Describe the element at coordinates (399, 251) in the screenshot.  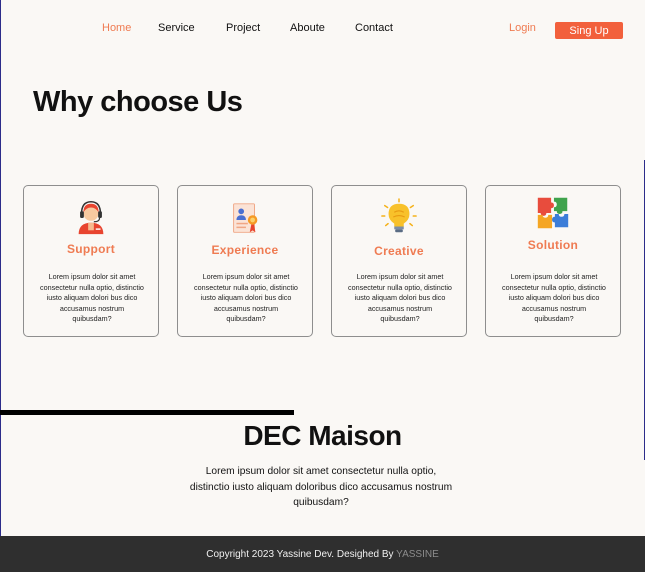
I see `card-title: Creative` at that location.